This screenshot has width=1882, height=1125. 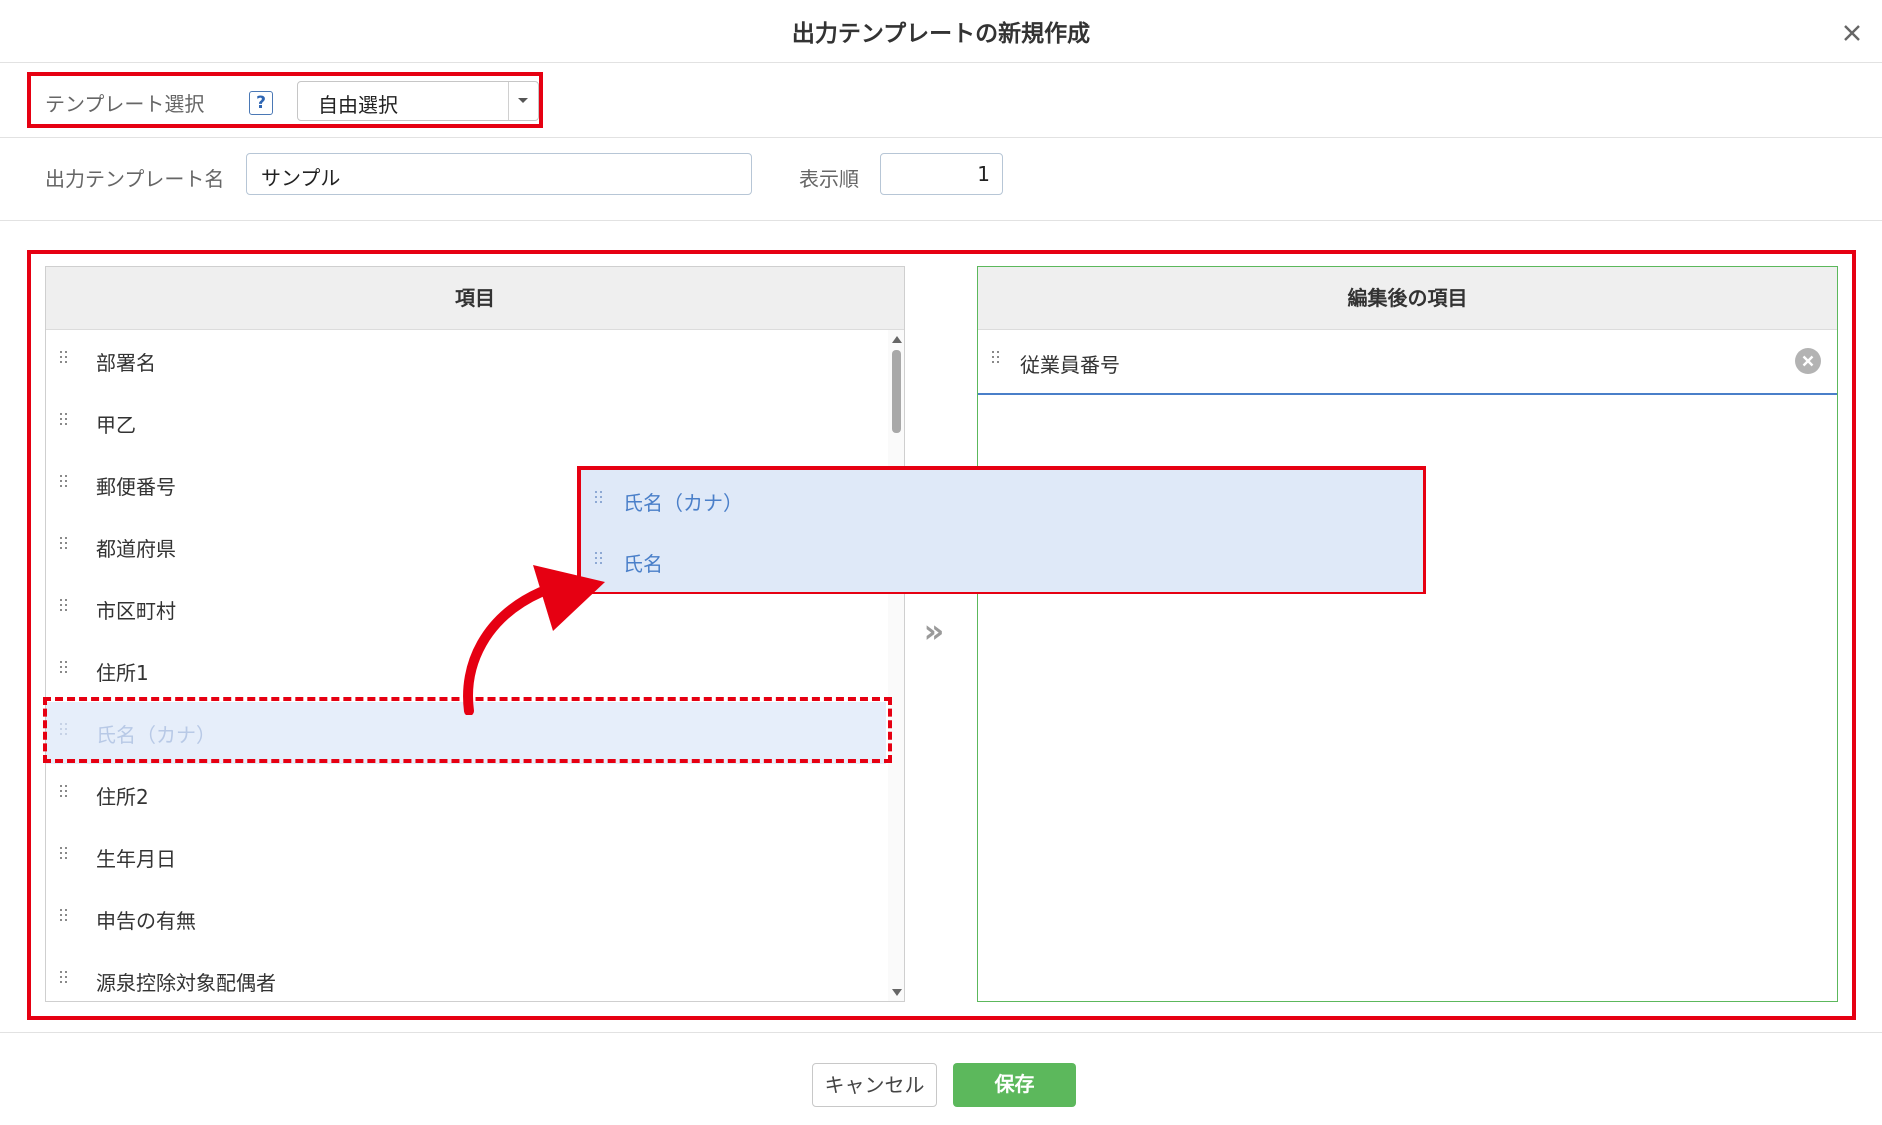 I want to click on item-label: 住所1, so click(x=122, y=673).